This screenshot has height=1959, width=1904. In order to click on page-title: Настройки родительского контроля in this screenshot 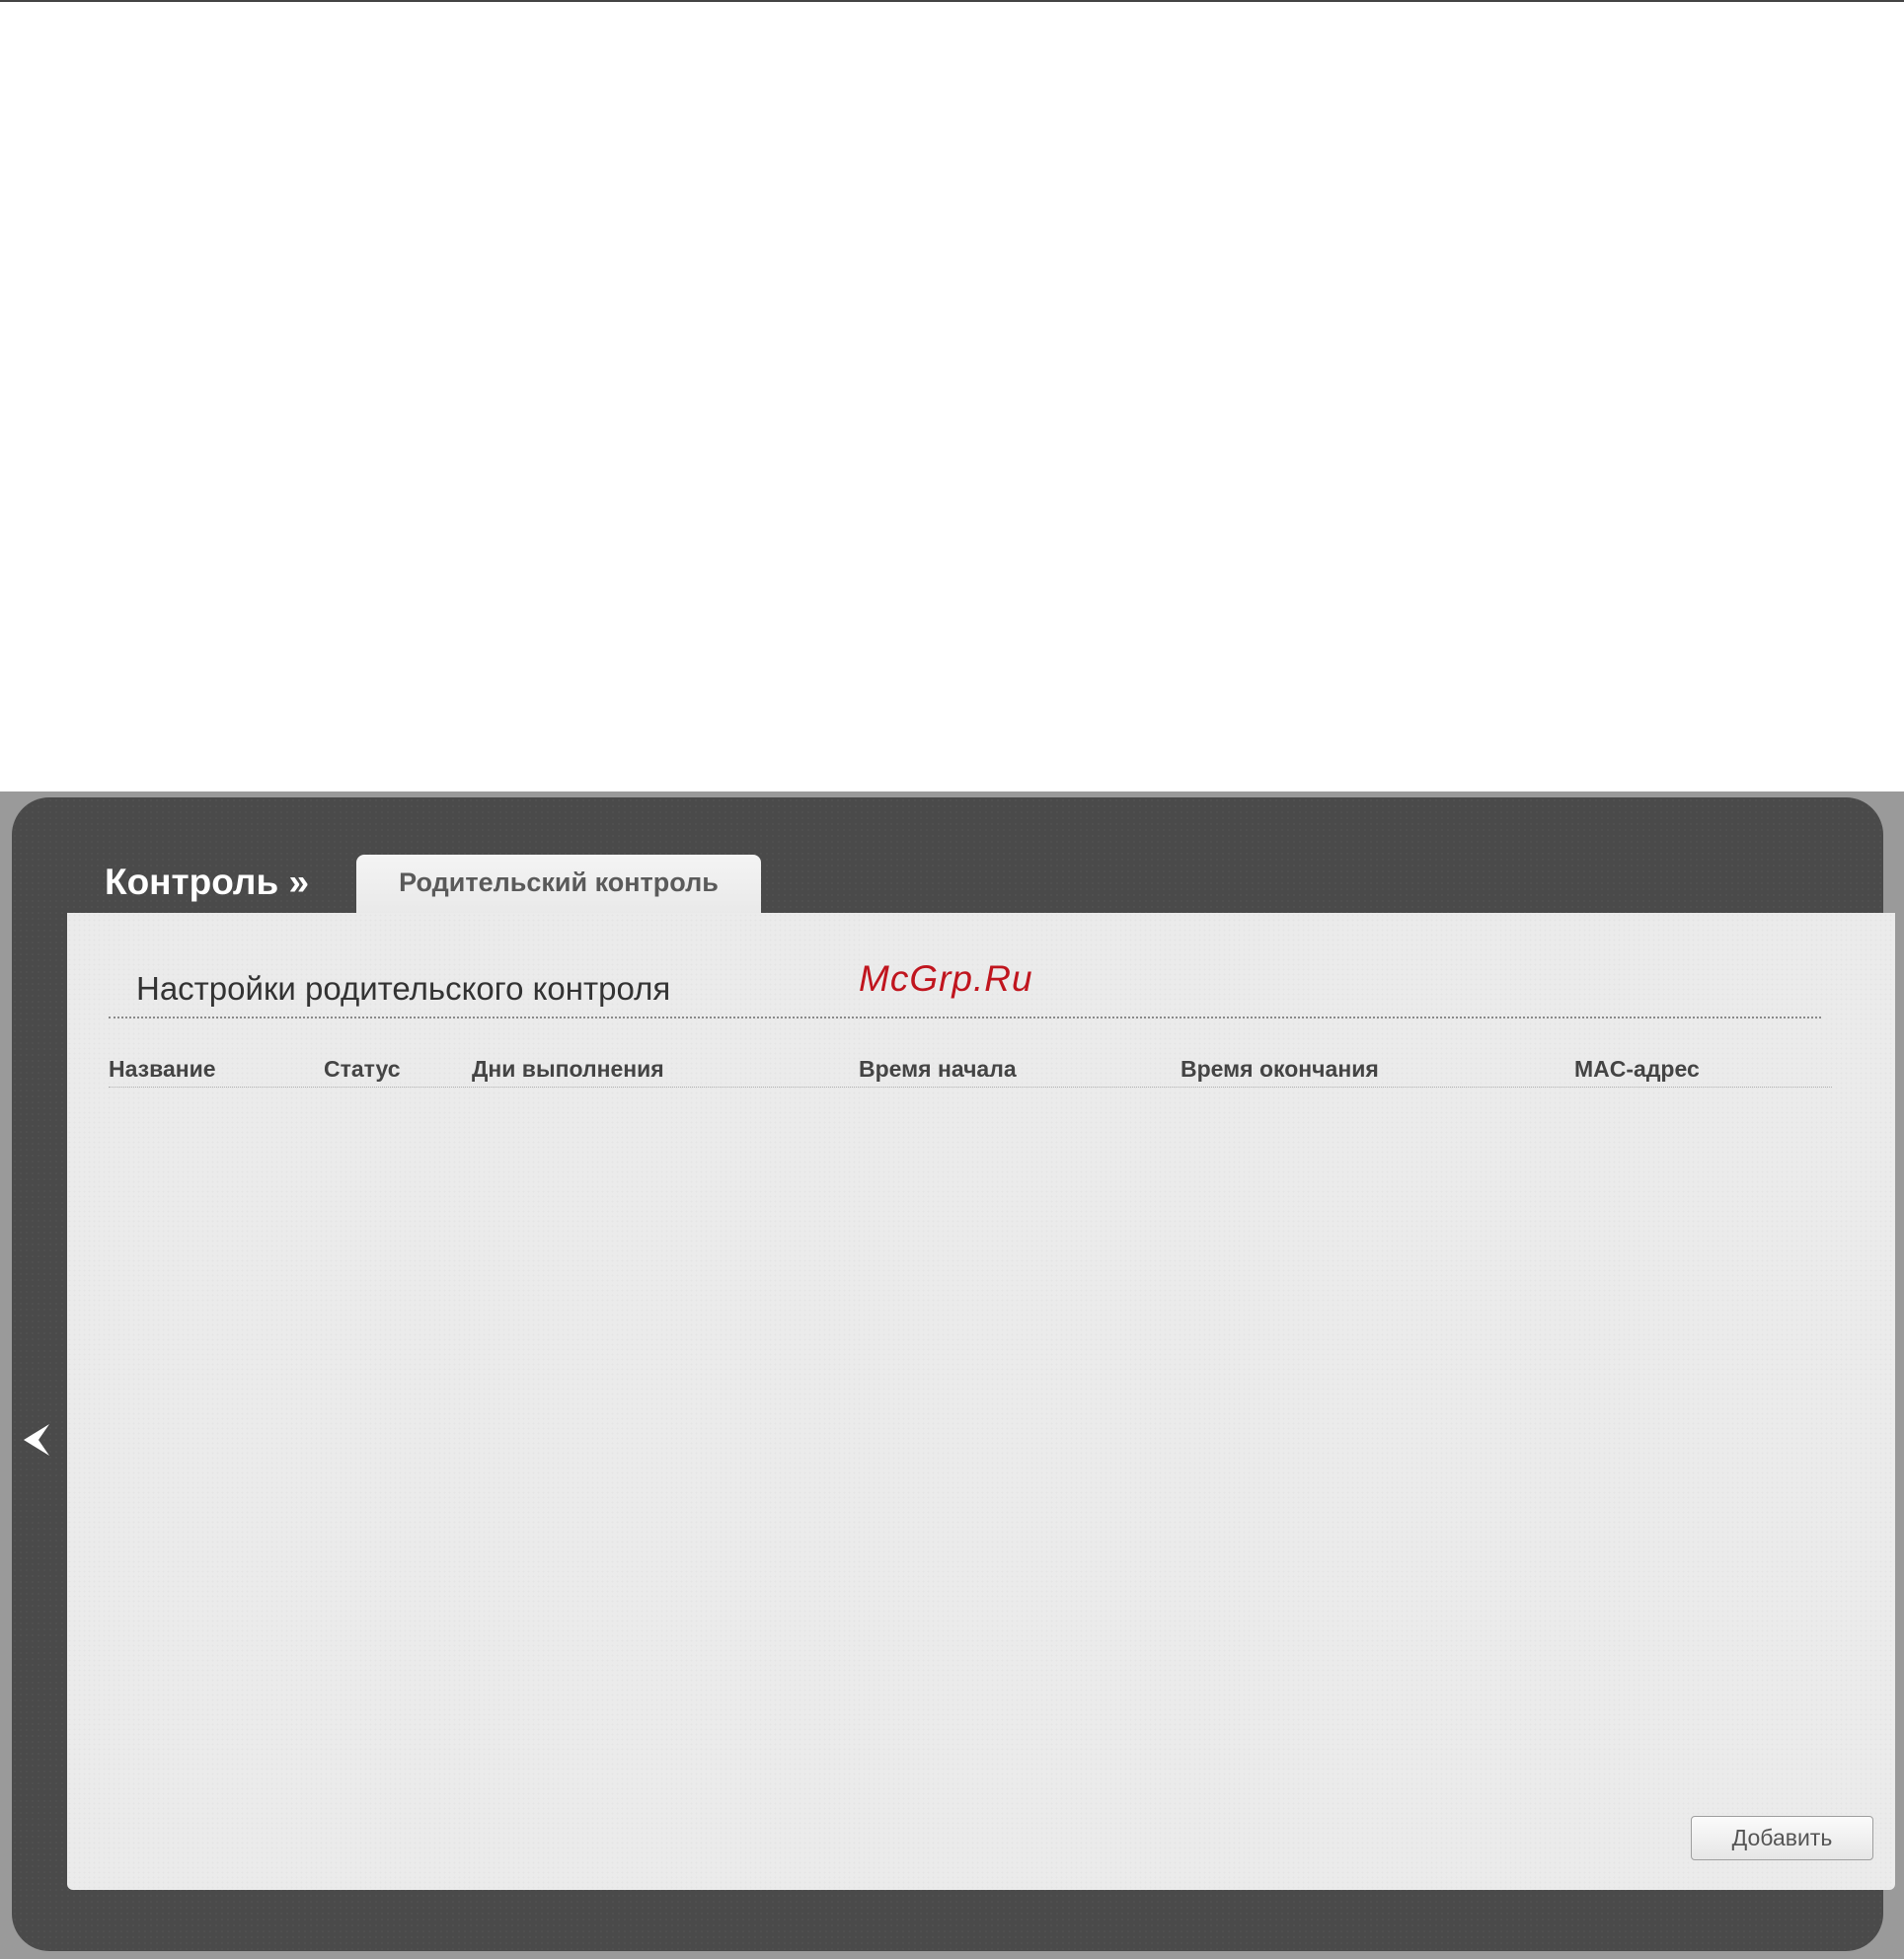, I will do `click(403, 988)`.